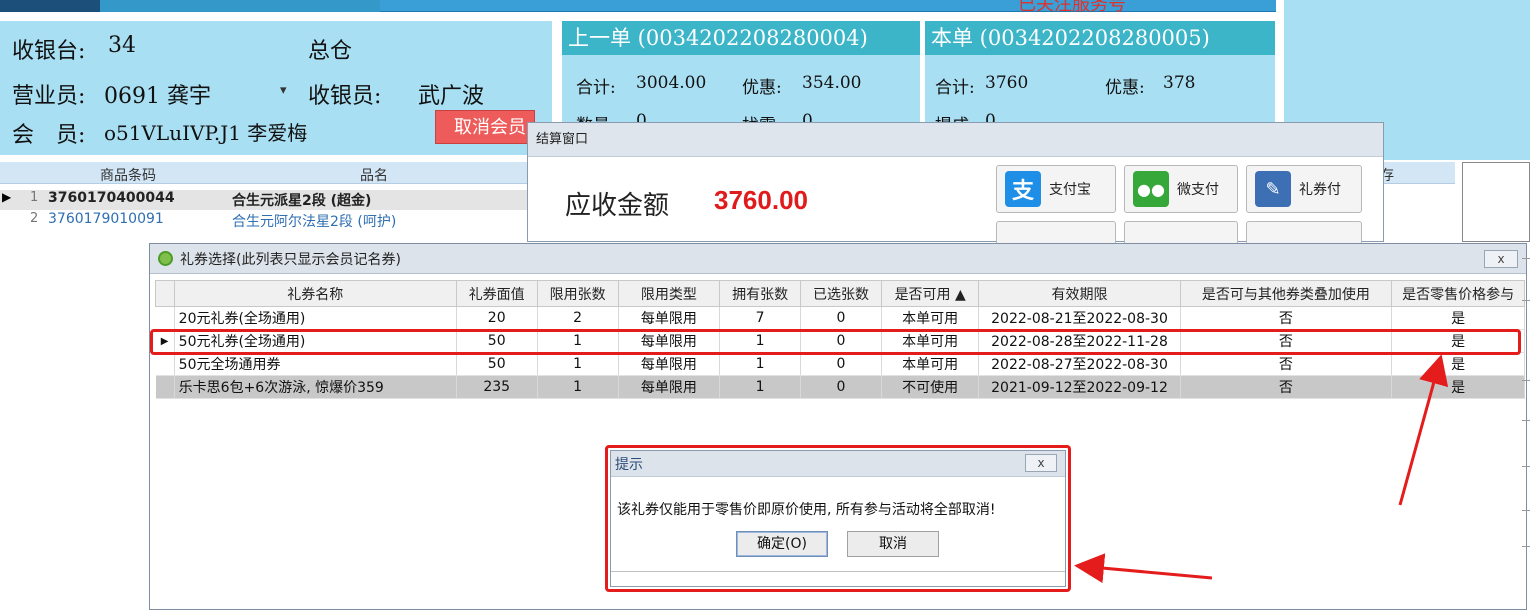 Image resolution: width=1530 pixels, height=610 pixels. What do you see at coordinates (1143, 568) in the screenshot?
I see `arrow-to-alert-dialog` at bounding box center [1143, 568].